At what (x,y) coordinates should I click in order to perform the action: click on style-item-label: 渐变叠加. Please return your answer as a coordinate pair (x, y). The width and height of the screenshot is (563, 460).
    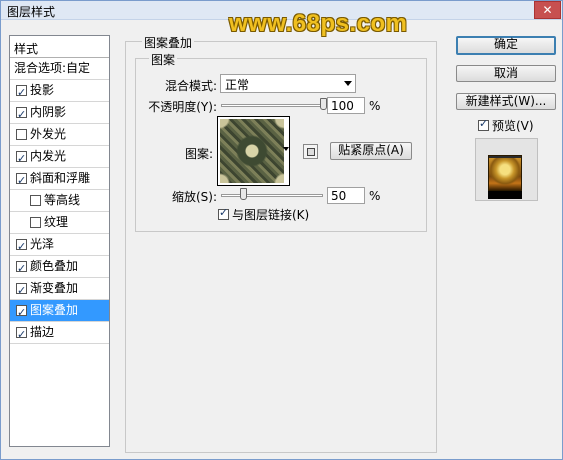
    Looking at the image, I should click on (54, 288).